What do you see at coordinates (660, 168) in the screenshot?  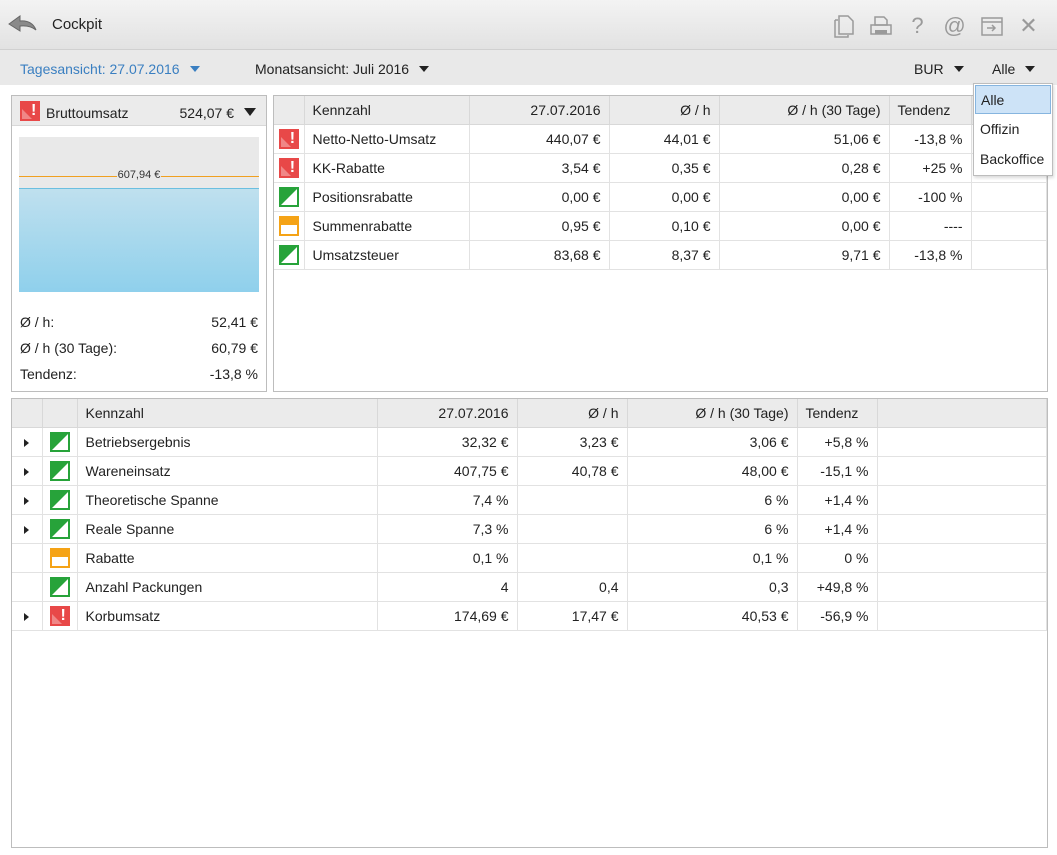 I see `table-row: ! KK-Rabatte 3,54 €0,35 €0,28 € +25 %` at bounding box center [660, 168].